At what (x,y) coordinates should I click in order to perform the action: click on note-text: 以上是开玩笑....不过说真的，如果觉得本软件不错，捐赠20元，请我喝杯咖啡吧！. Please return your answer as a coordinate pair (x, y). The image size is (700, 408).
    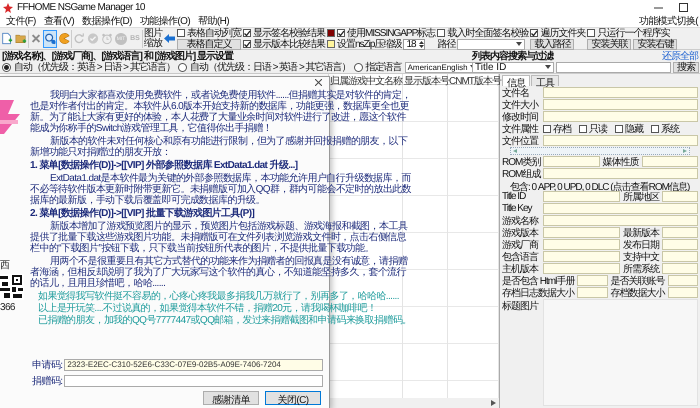
    Looking at the image, I should click on (207, 308).